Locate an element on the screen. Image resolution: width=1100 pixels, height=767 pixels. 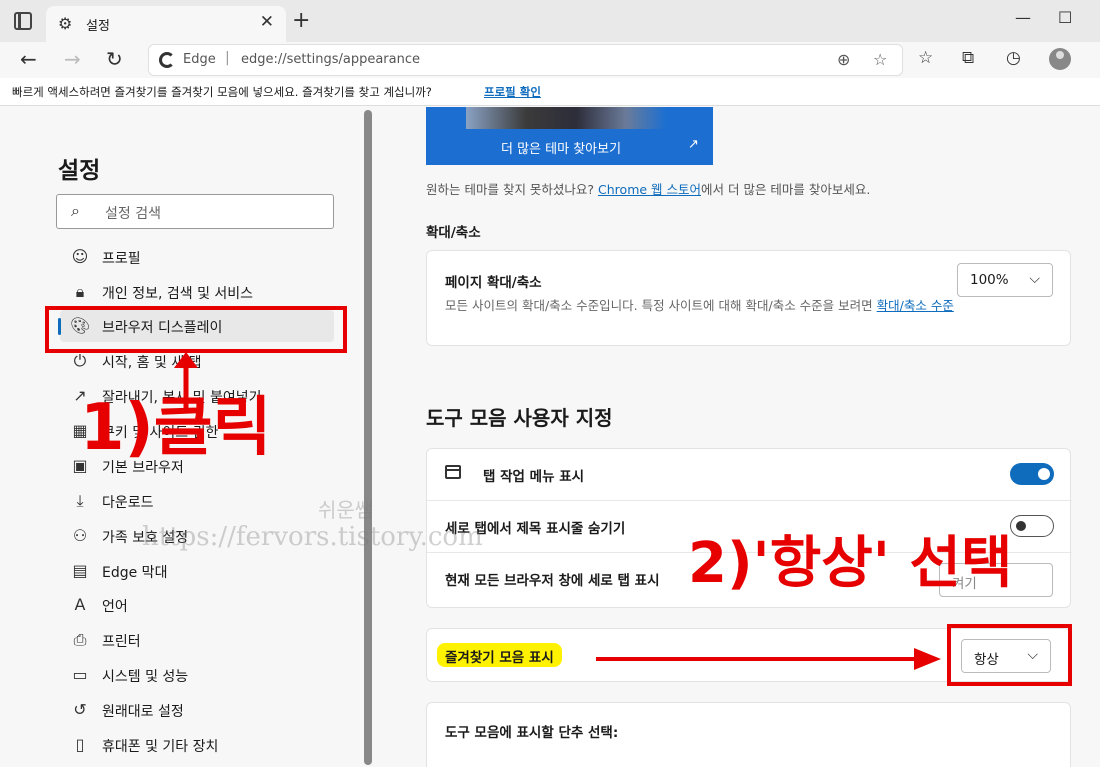
sidebar-item-label: 프린터 is located at coordinates (121, 642).